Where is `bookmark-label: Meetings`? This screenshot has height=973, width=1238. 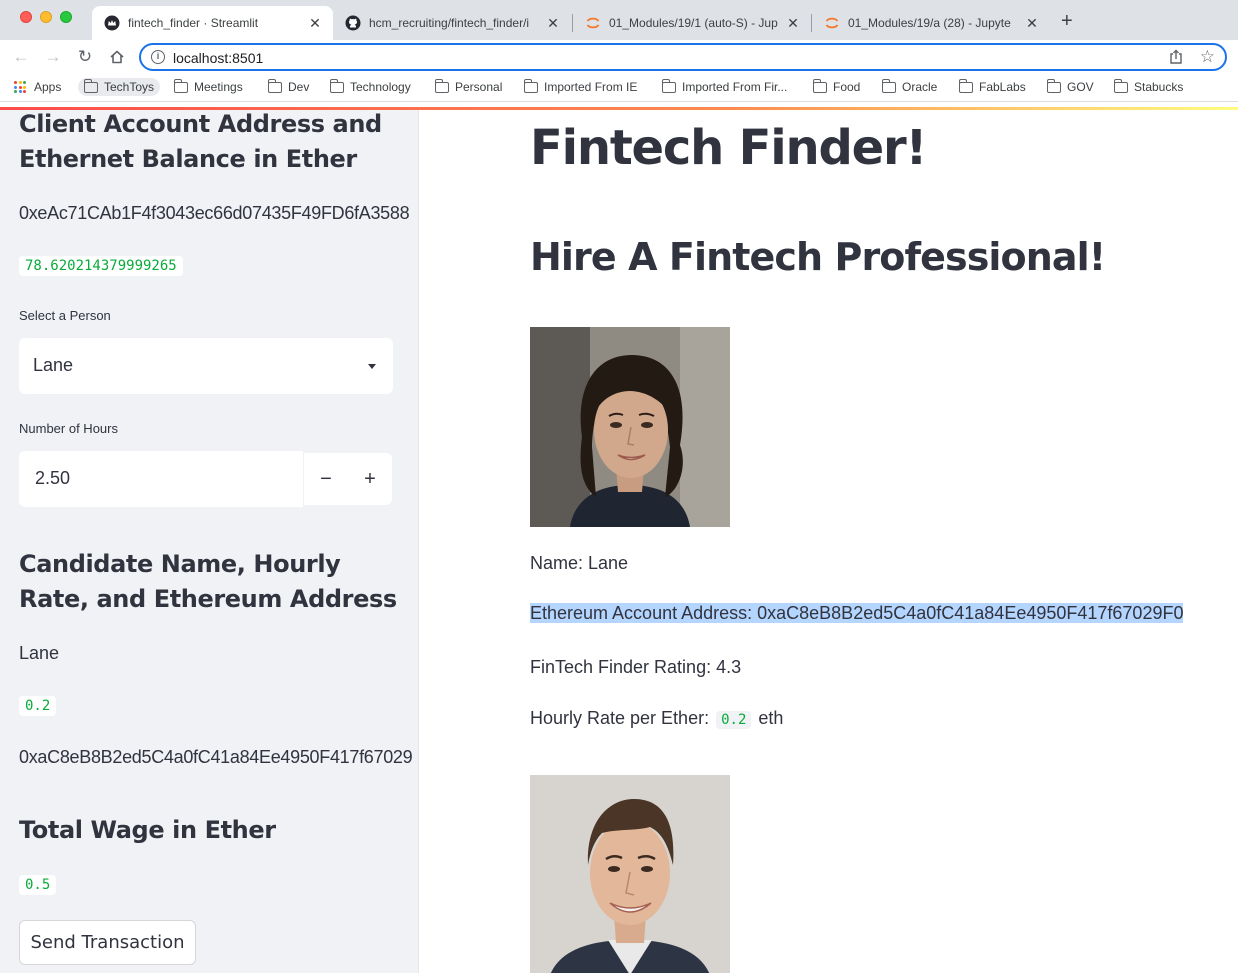
bookmark-label: Meetings is located at coordinates (218, 87).